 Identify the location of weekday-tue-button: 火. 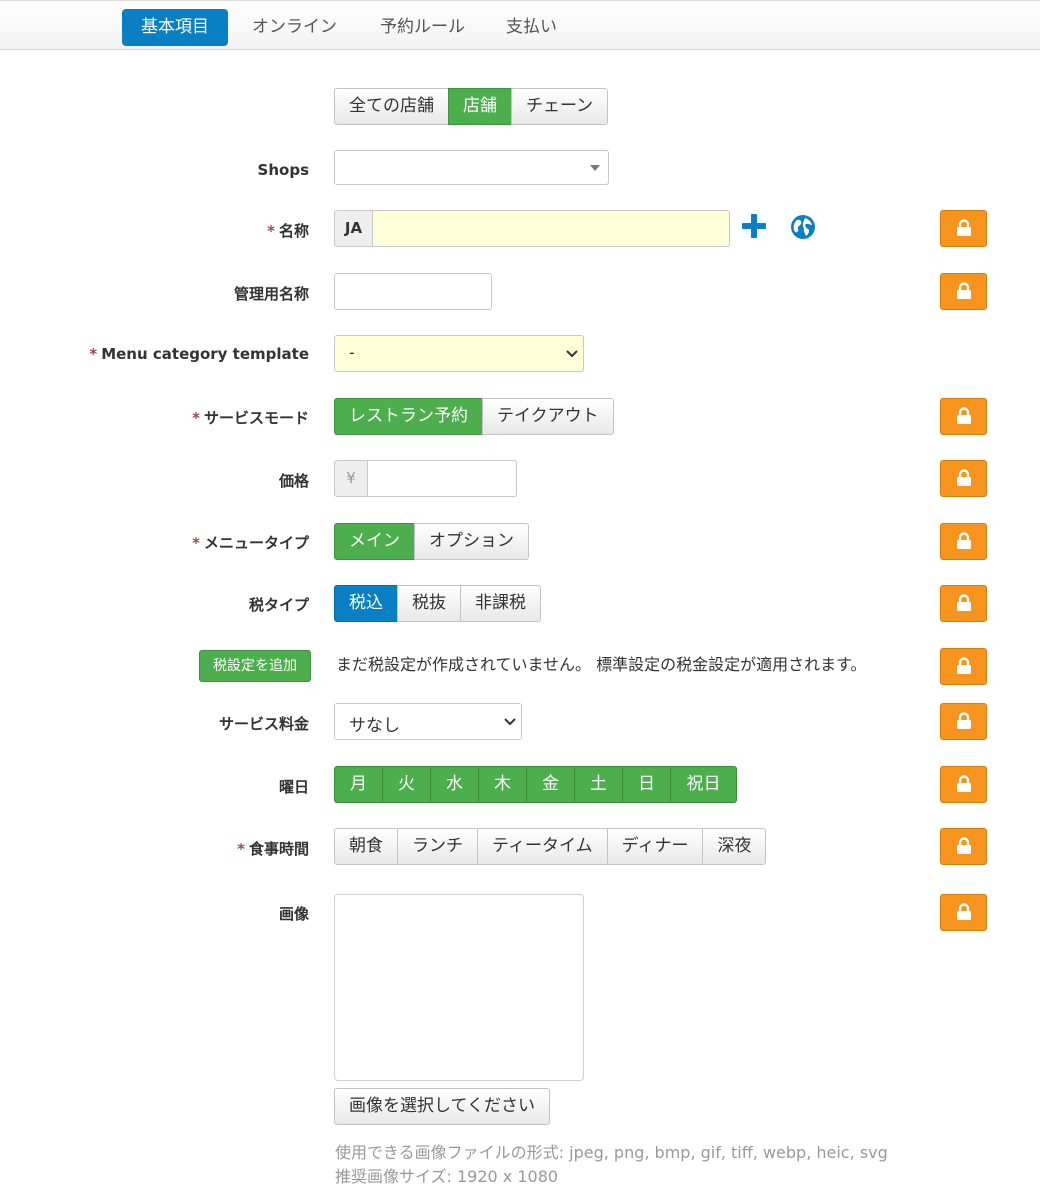
(406, 784).